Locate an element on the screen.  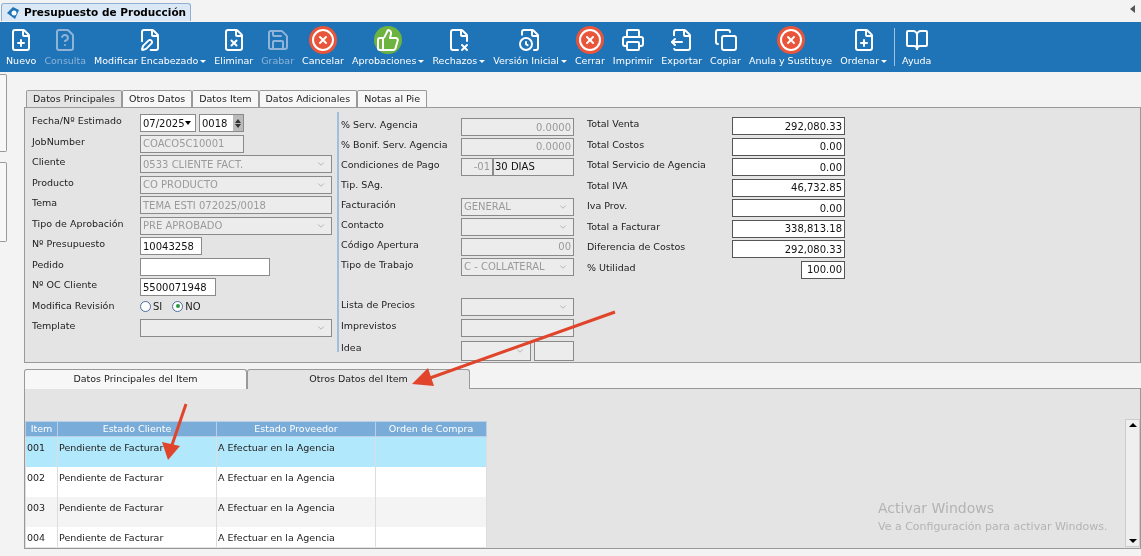
field-label: Total a Facturar is located at coordinates (624, 226).